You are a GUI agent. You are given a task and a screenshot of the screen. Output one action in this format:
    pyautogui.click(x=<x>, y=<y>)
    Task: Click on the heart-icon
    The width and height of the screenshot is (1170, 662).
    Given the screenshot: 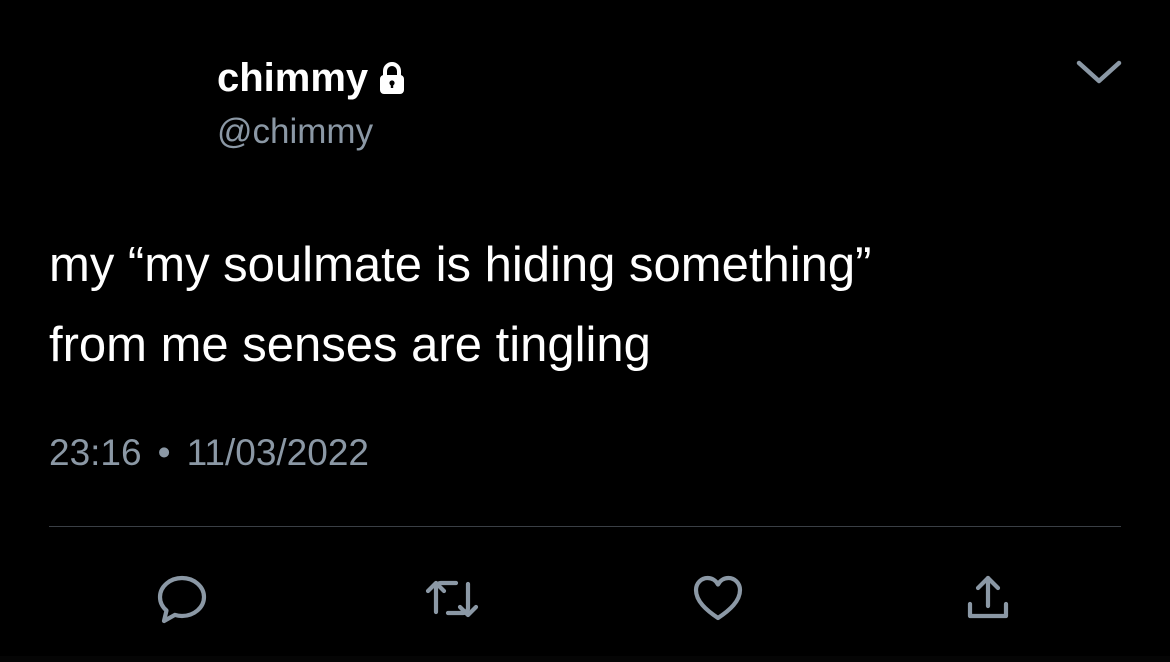 What is the action you would take?
    pyautogui.click(x=718, y=598)
    